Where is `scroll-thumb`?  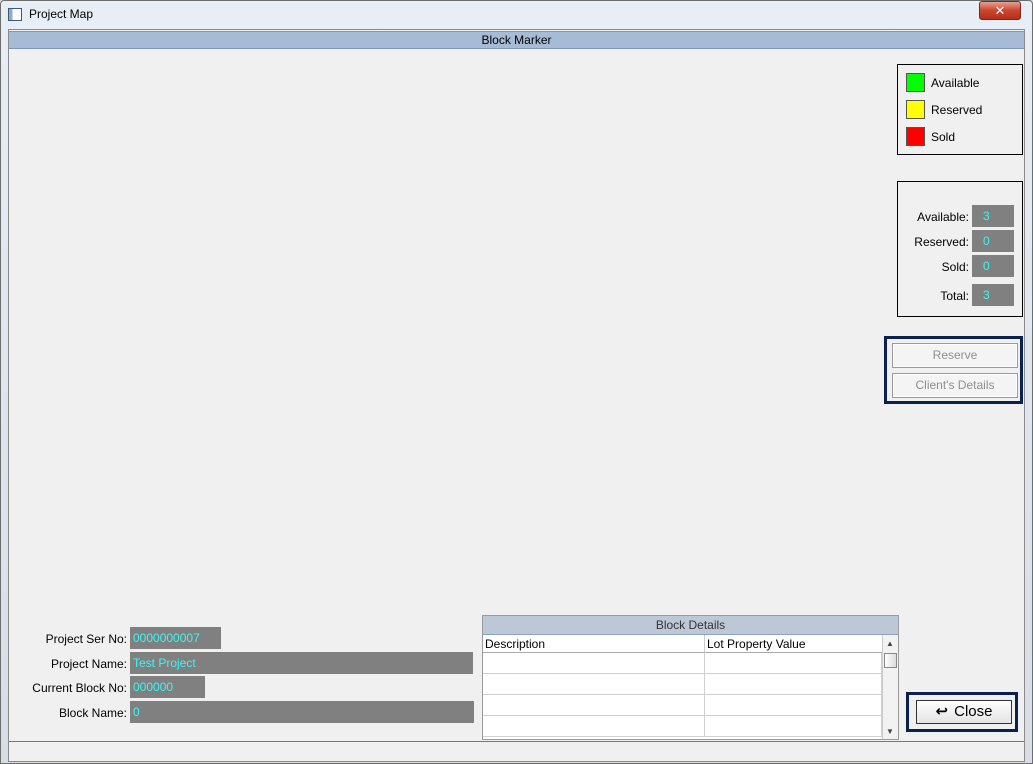 scroll-thumb is located at coordinates (890, 660).